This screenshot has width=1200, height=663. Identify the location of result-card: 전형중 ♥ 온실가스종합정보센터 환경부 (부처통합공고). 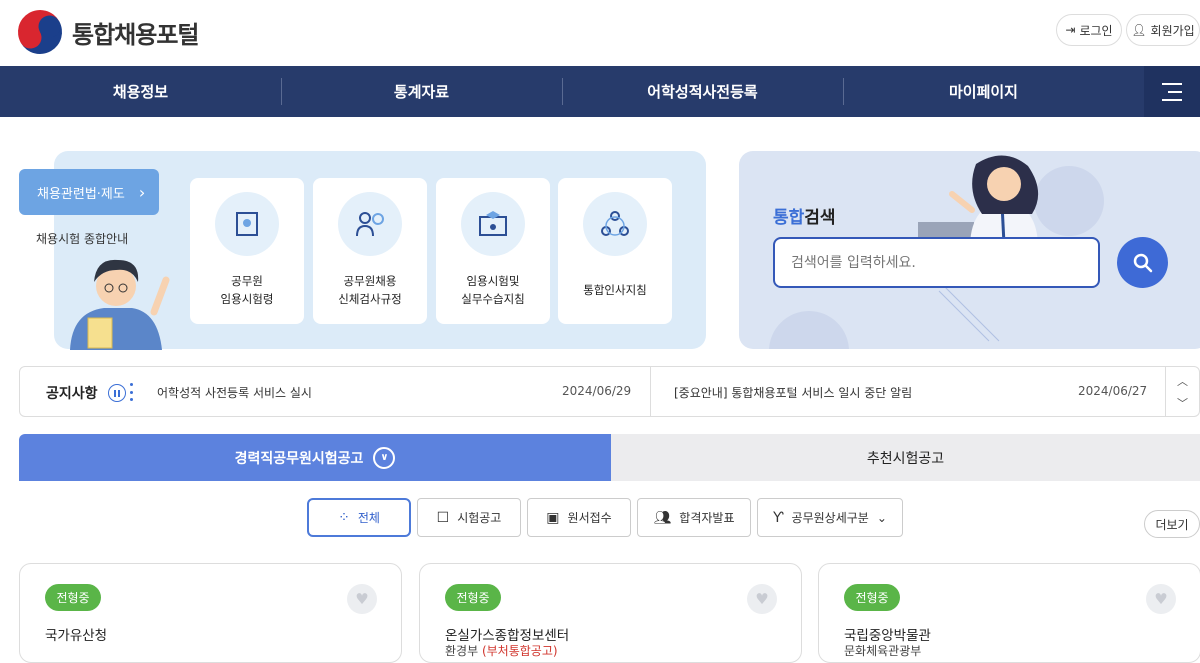
(610, 613).